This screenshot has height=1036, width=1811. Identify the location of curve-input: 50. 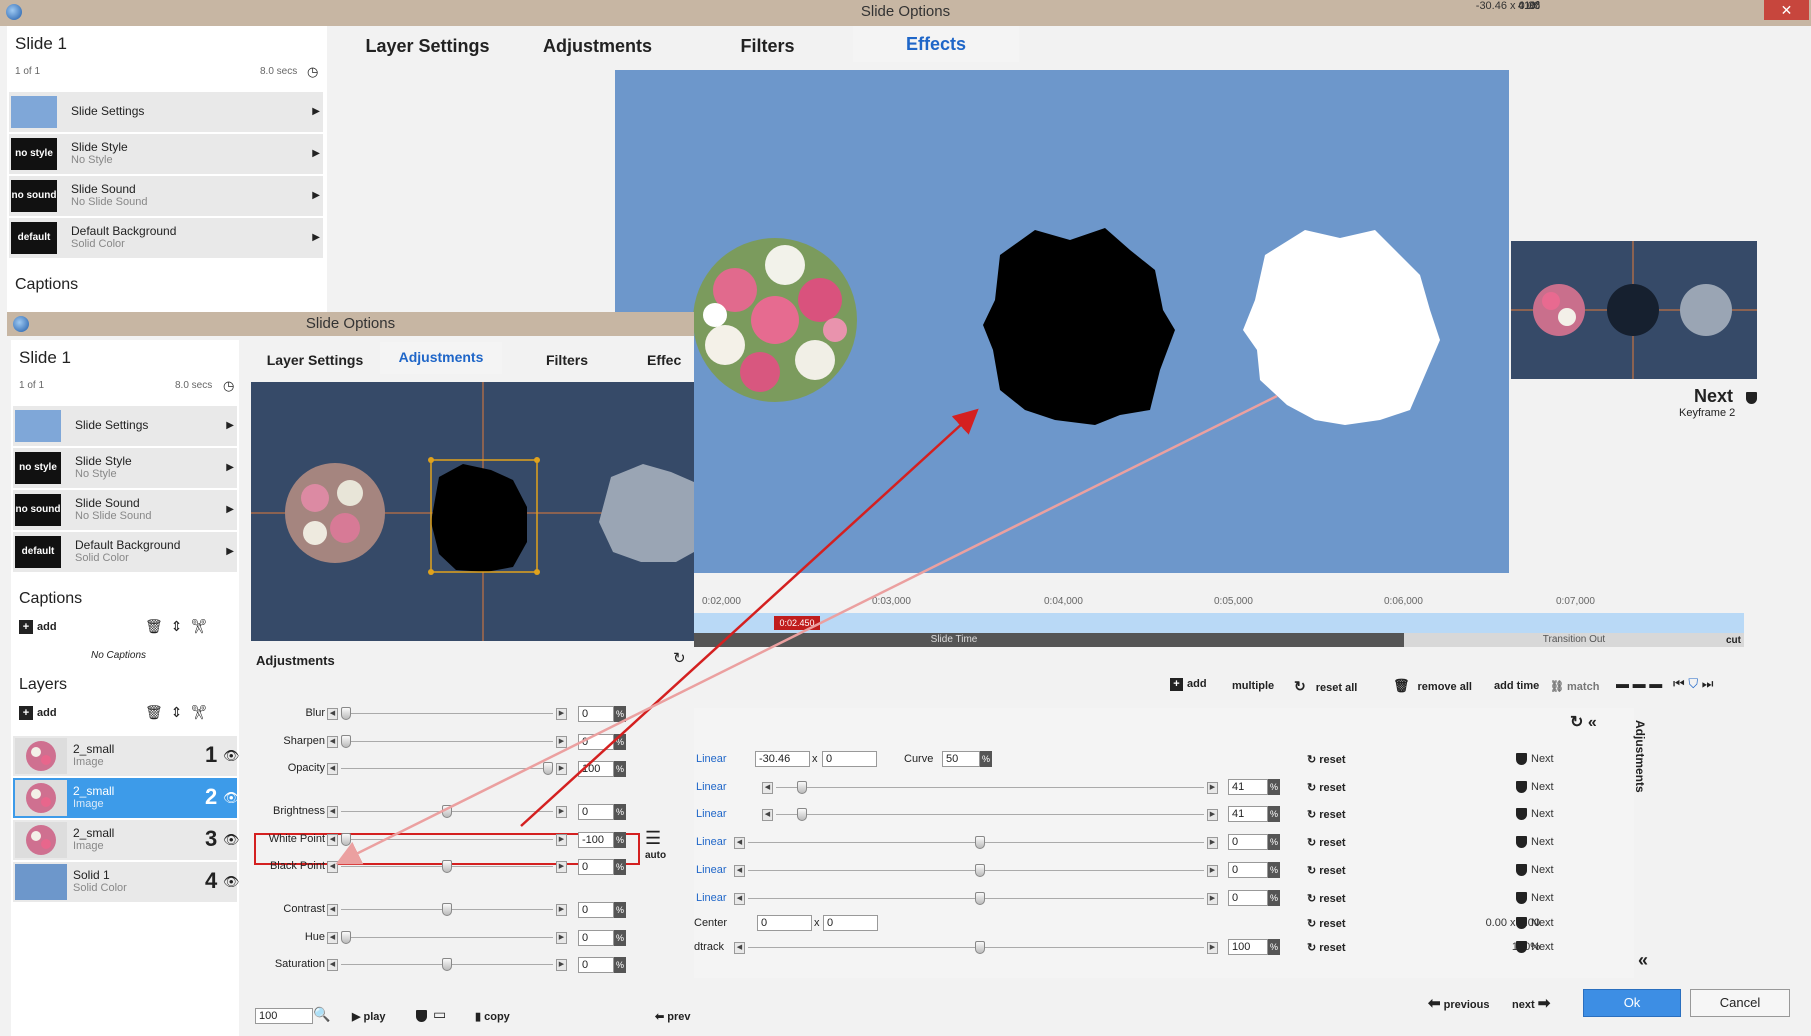
(961, 759).